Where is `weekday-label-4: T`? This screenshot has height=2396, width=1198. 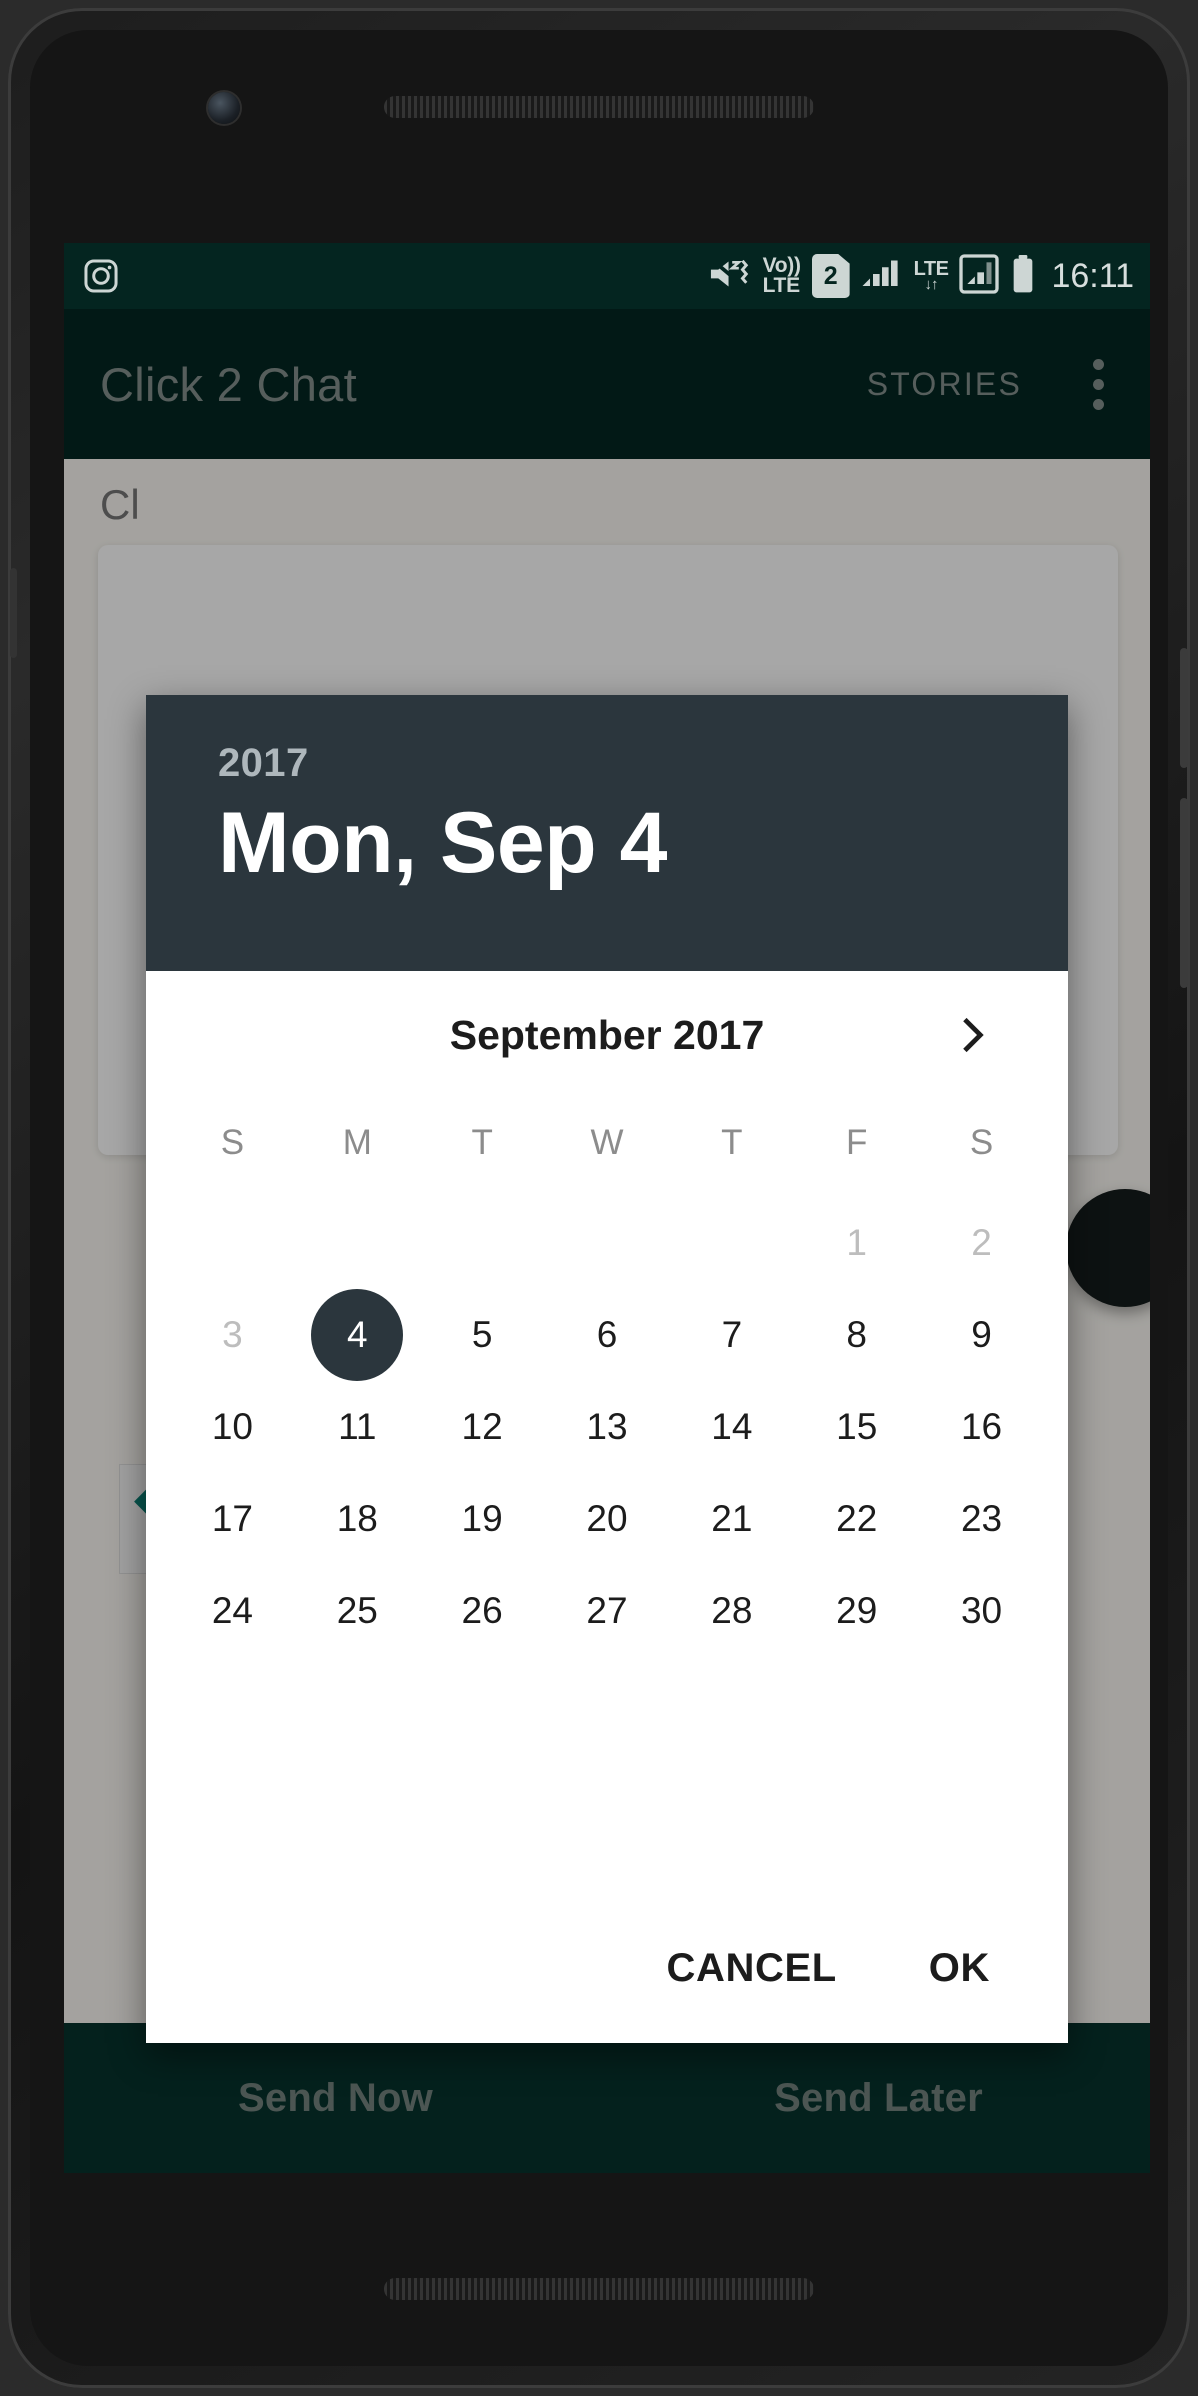 weekday-label-4: T is located at coordinates (732, 1142).